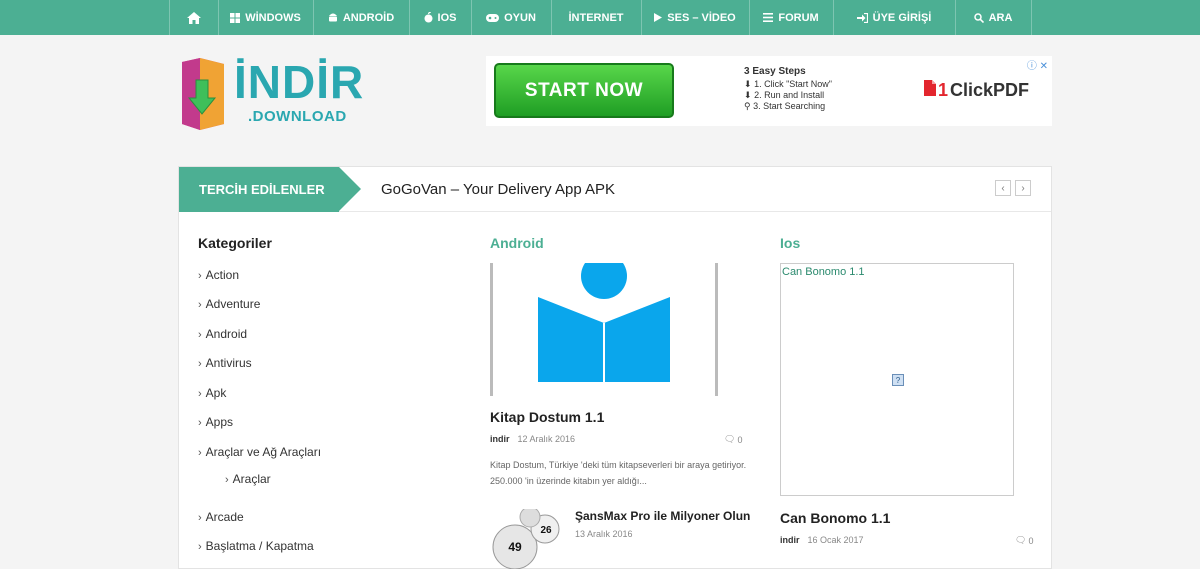  What do you see at coordinates (1000, 17) in the screenshot?
I see `nav-ara-label: ARA` at bounding box center [1000, 17].